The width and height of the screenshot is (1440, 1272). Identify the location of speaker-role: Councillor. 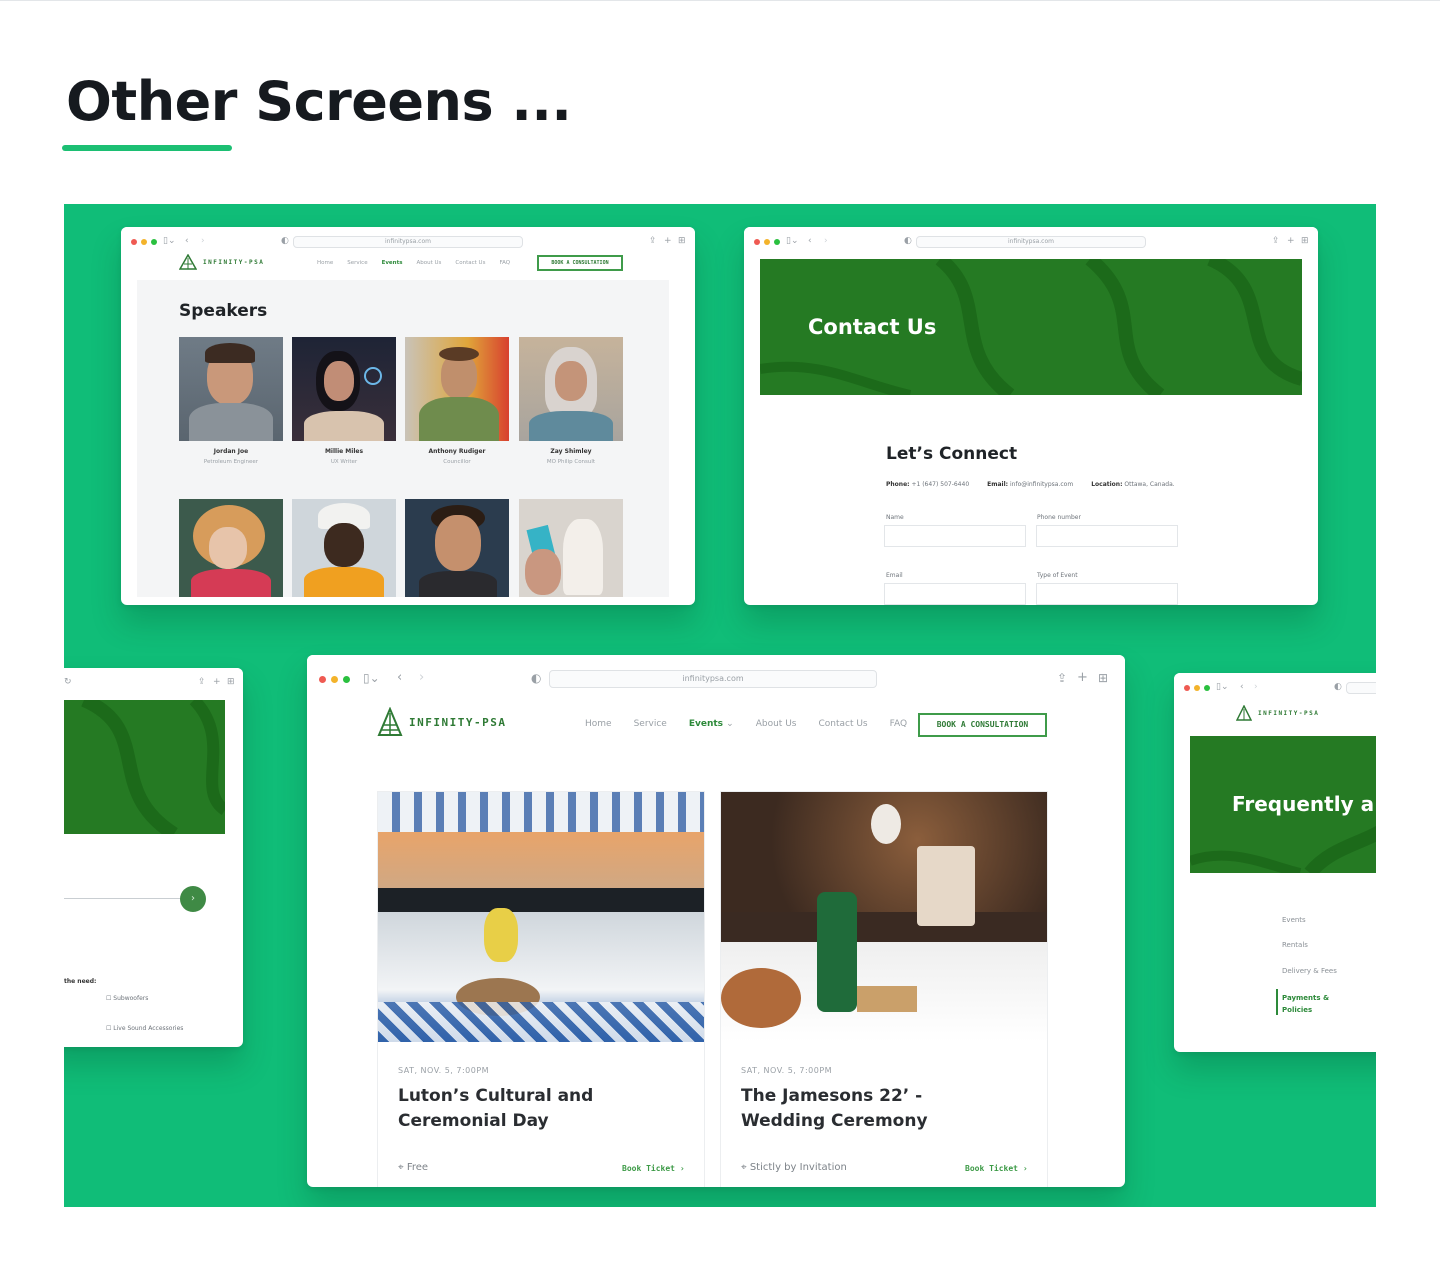
(457, 462).